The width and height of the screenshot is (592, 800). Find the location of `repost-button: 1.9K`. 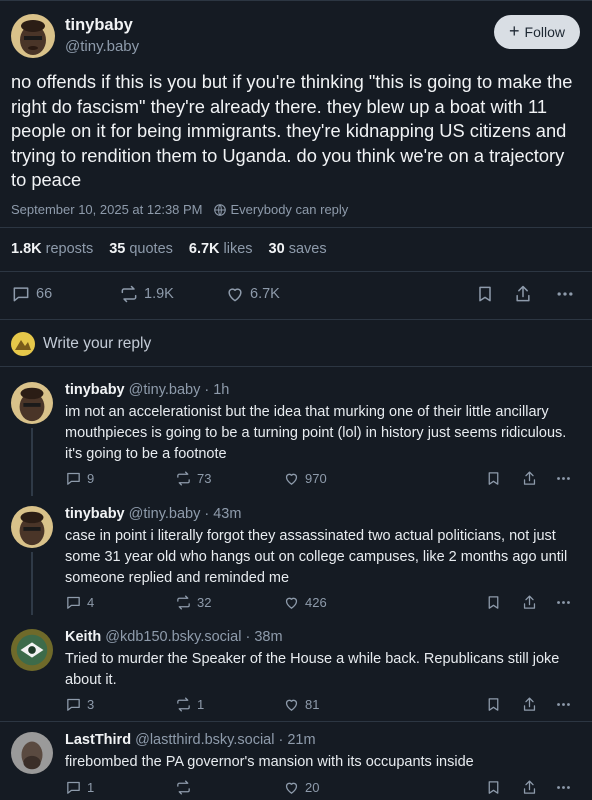

repost-button: 1.9K is located at coordinates (146, 294).